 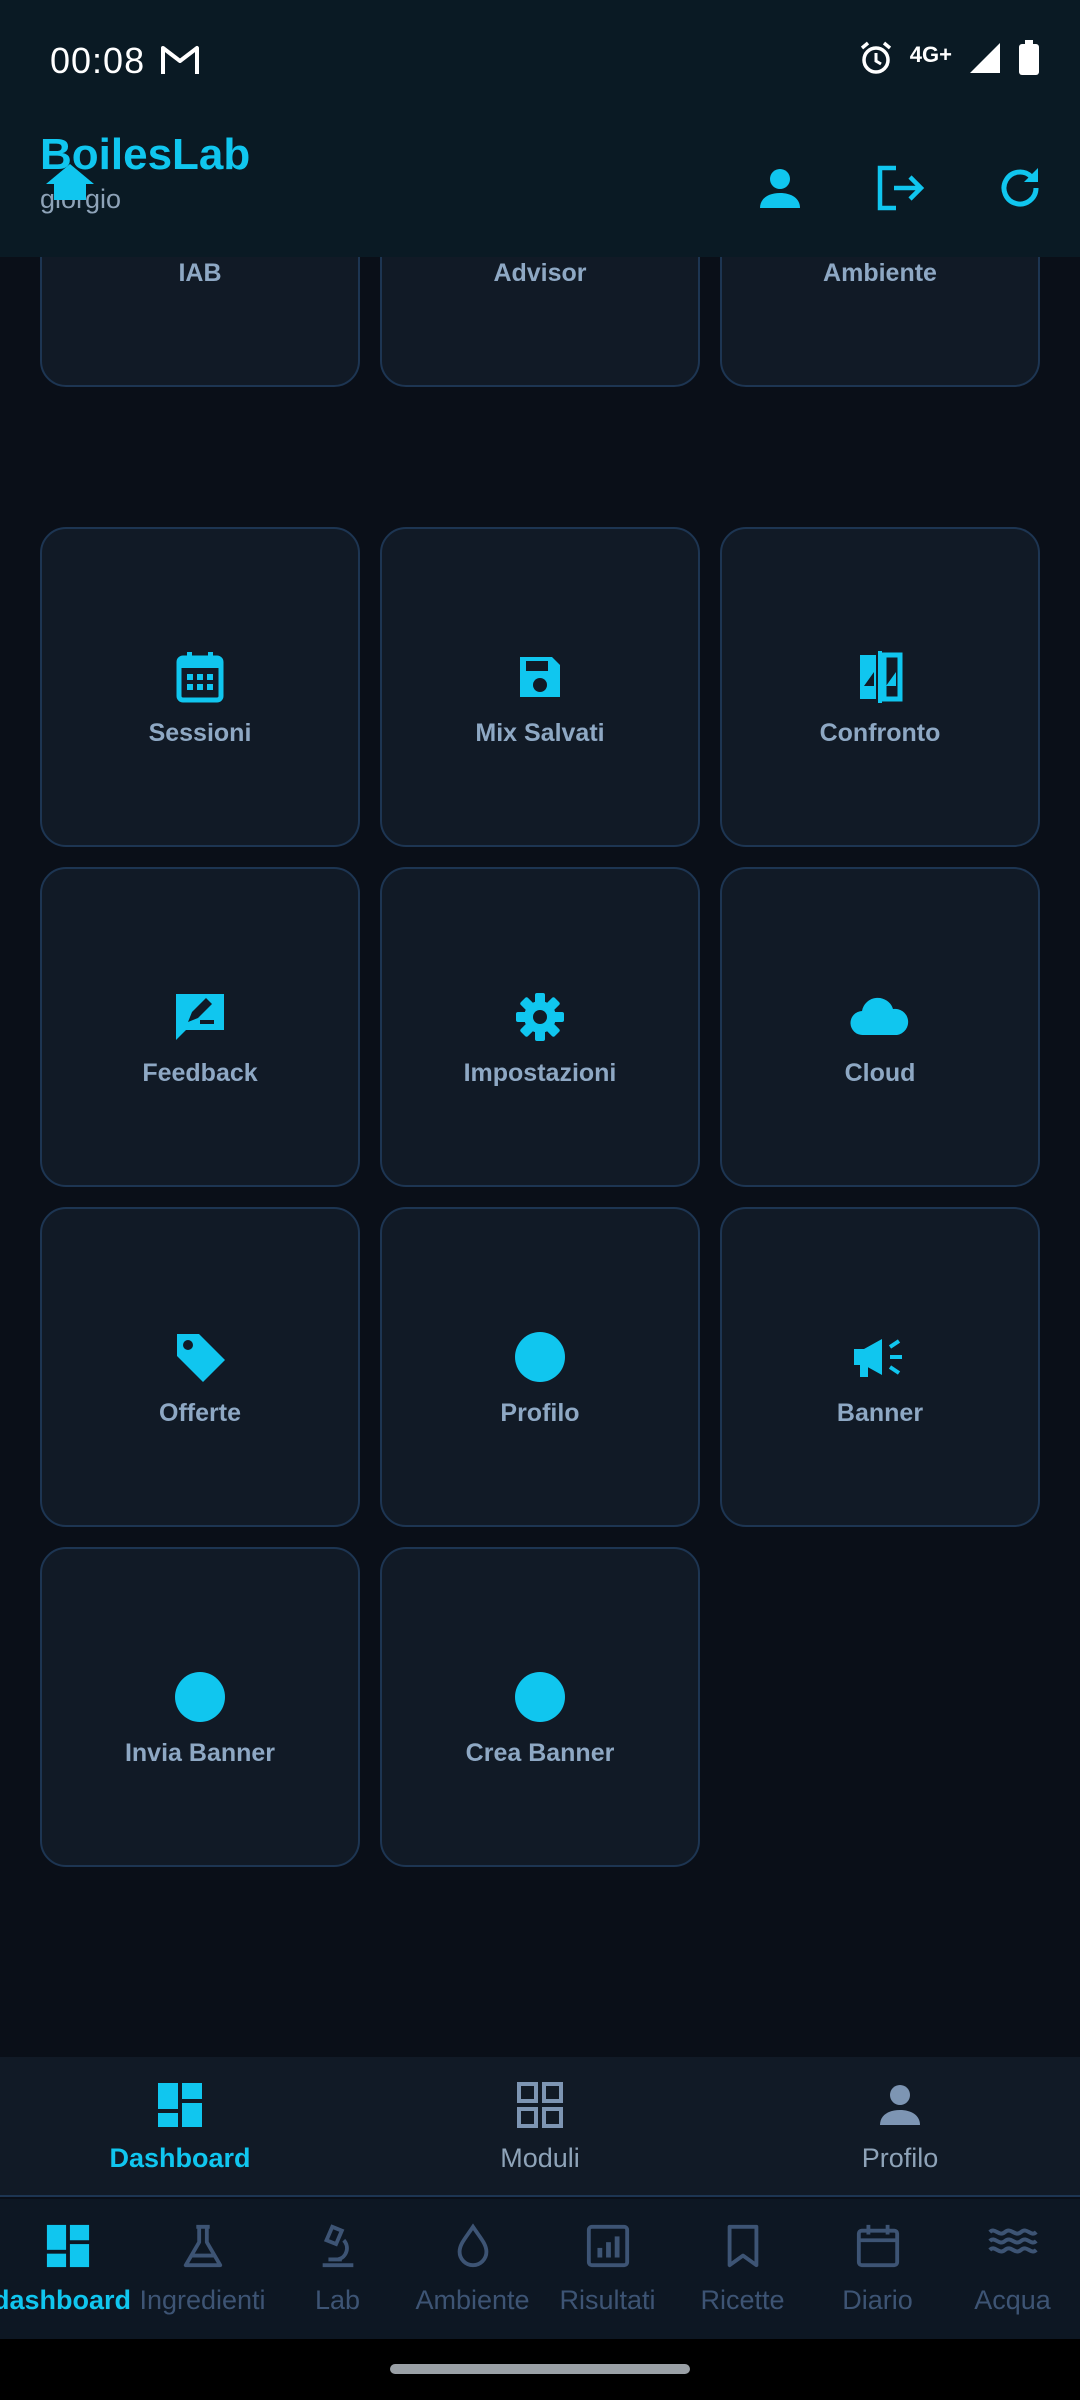 I want to click on tile-impostazioni: Impostazioni, so click(x=540, y=1027).